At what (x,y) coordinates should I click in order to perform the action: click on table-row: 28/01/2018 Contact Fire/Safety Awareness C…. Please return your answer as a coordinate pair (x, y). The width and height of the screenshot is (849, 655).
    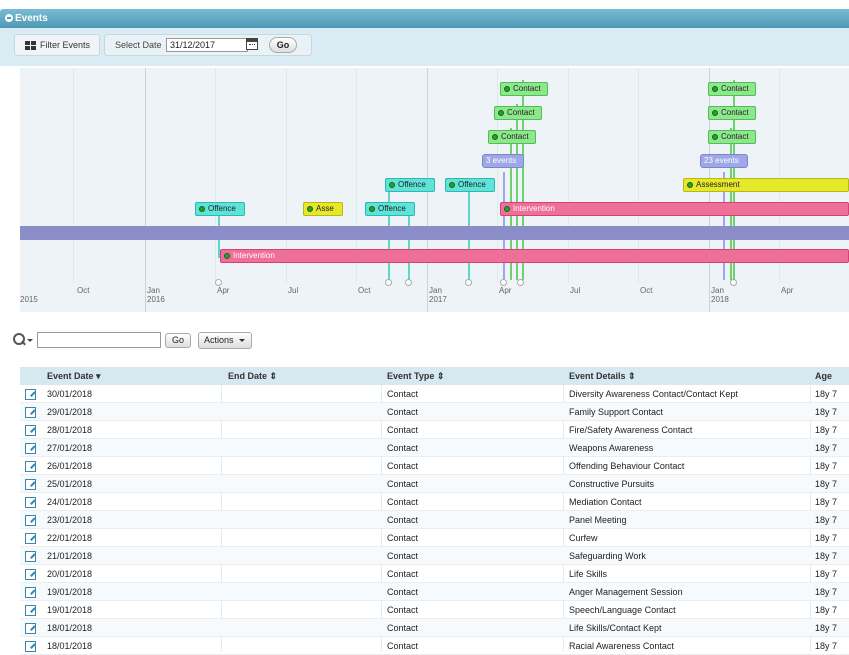
    Looking at the image, I should click on (434, 430).